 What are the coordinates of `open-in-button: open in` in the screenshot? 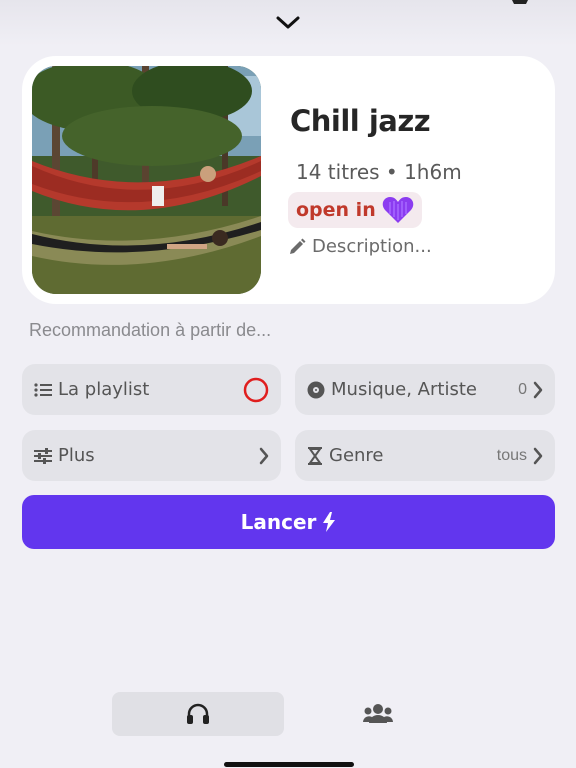 It's located at (355, 210).